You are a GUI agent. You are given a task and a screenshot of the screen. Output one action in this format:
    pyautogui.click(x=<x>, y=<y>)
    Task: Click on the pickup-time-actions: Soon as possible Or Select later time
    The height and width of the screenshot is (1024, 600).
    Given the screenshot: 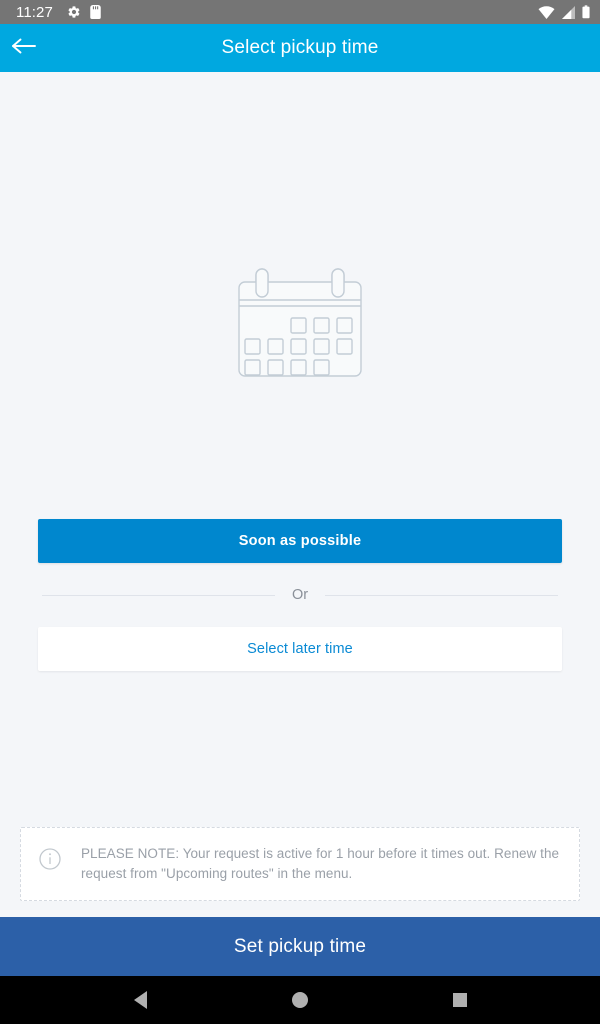 What is the action you would take?
    pyautogui.click(x=300, y=595)
    